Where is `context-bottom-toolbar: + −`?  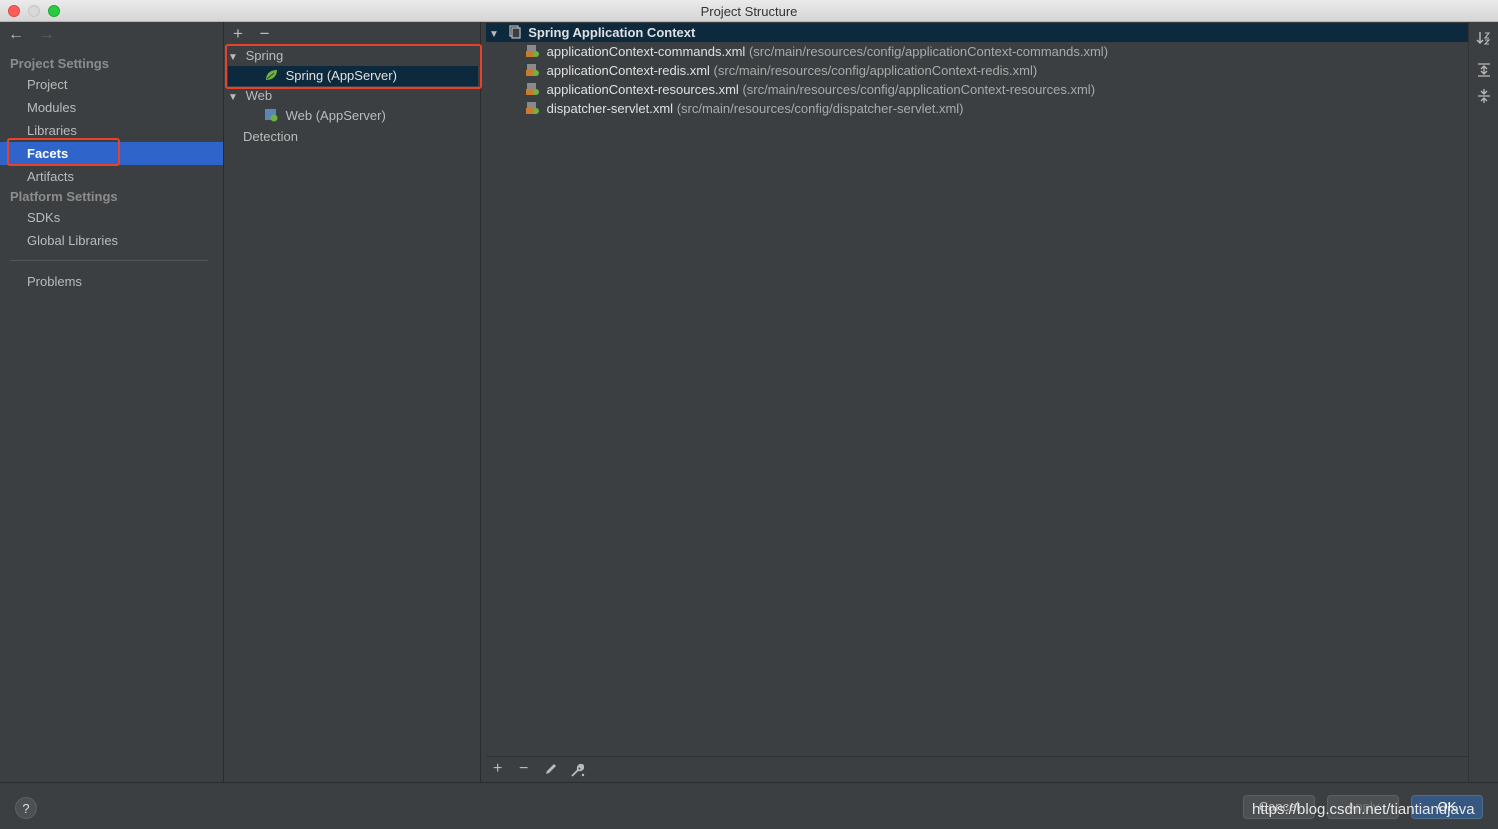
context-bottom-toolbar: + − is located at coordinates (977, 769).